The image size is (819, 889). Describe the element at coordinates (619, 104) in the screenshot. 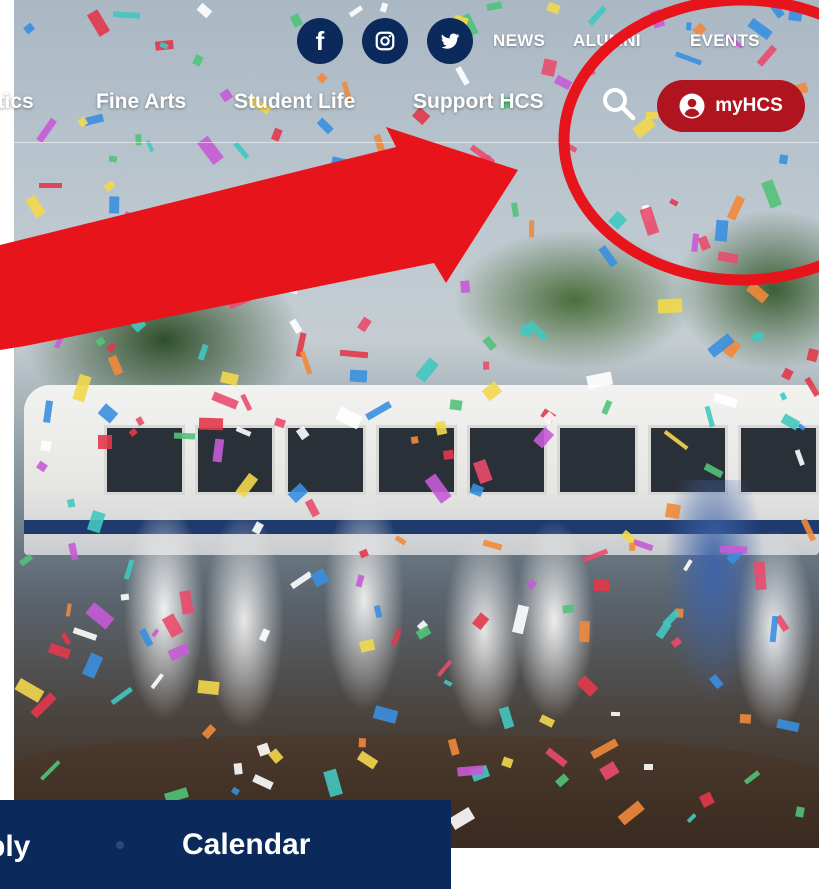

I see `search-icon` at that location.